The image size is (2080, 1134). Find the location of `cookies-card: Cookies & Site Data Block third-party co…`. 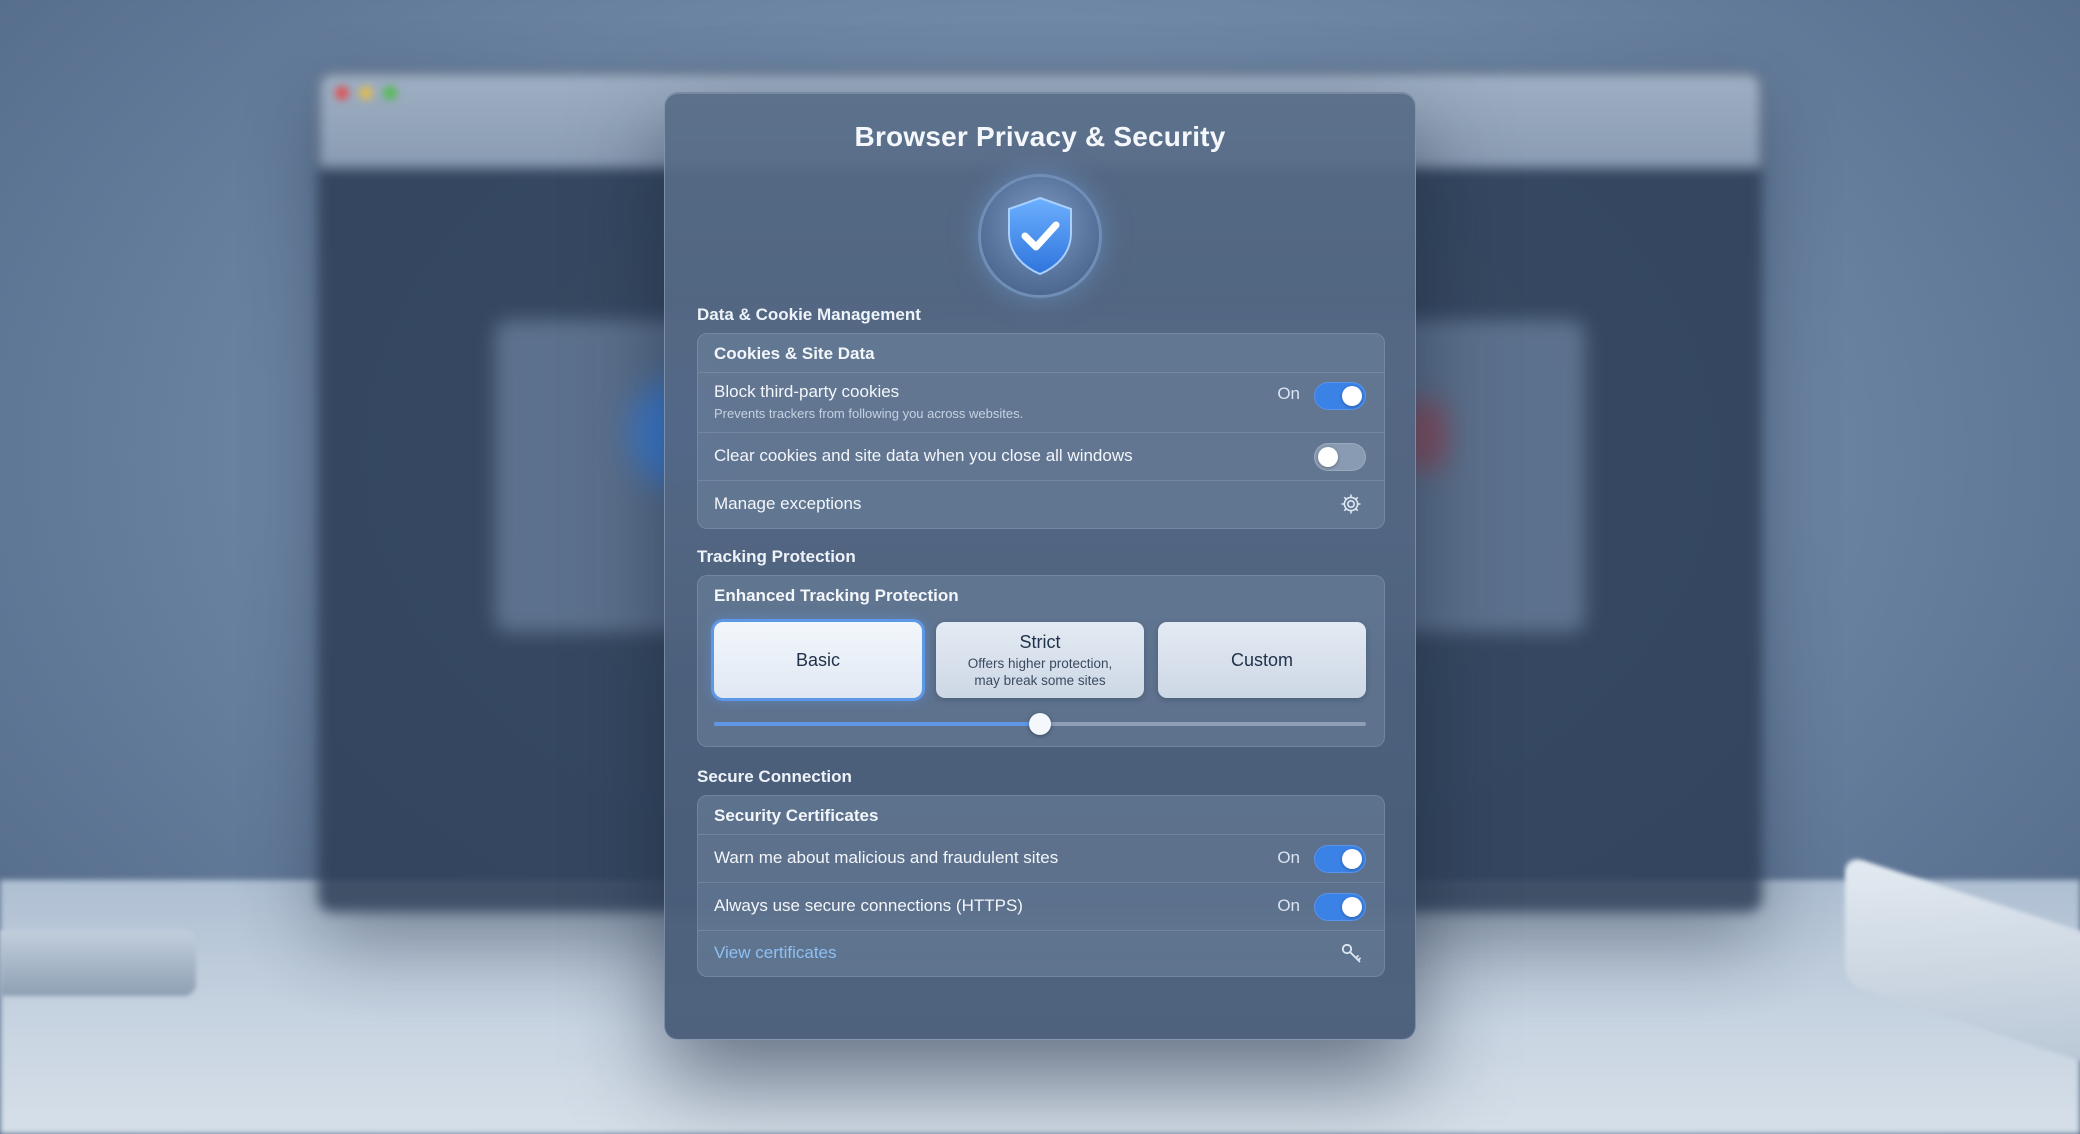

cookies-card: Cookies & Site Data Block third-party co… is located at coordinates (1041, 431).